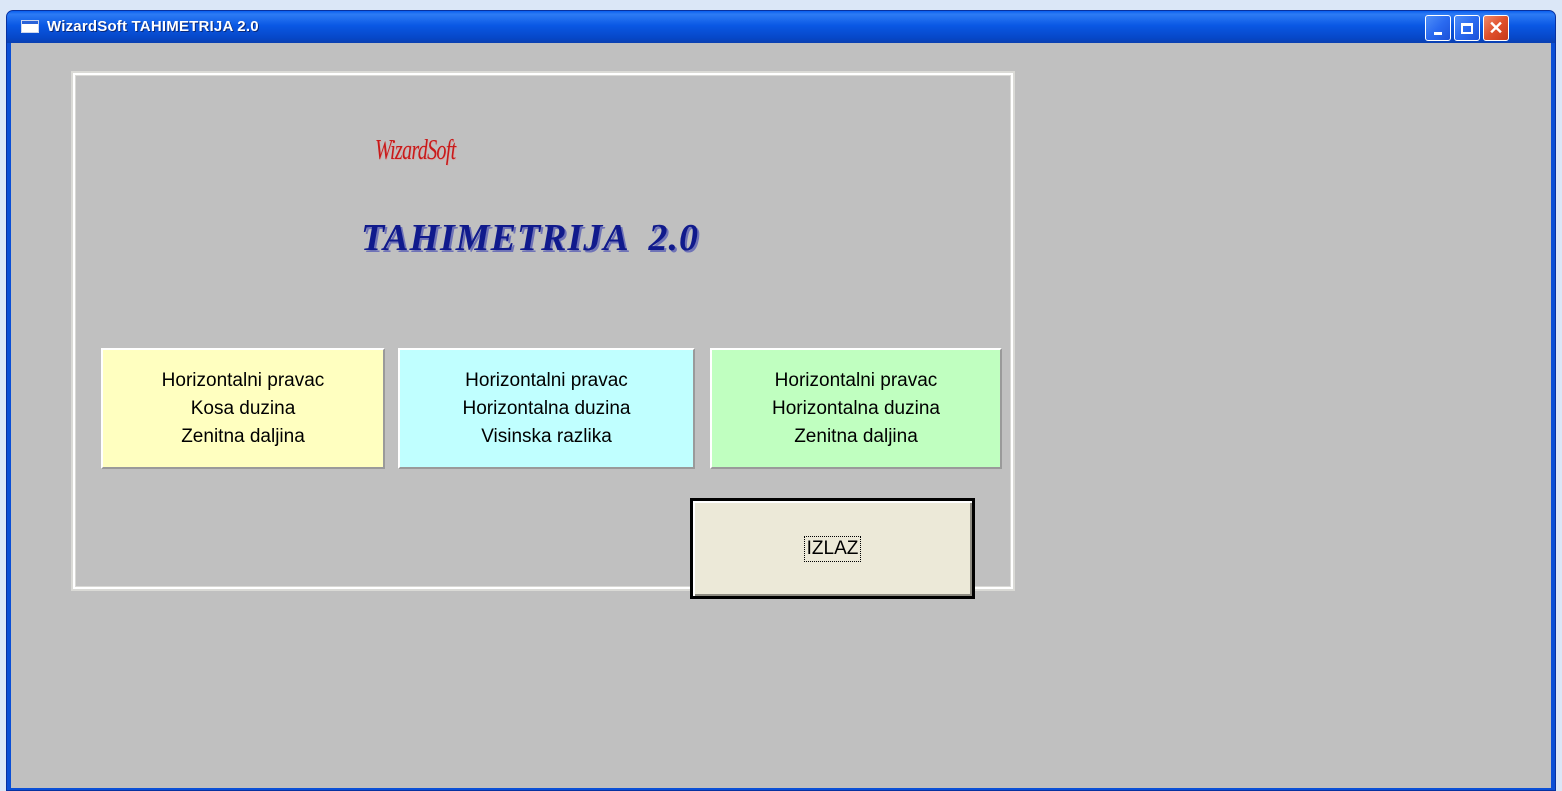  I want to click on product-title: TAHIMETRIJA 2.0, so click(530, 238).